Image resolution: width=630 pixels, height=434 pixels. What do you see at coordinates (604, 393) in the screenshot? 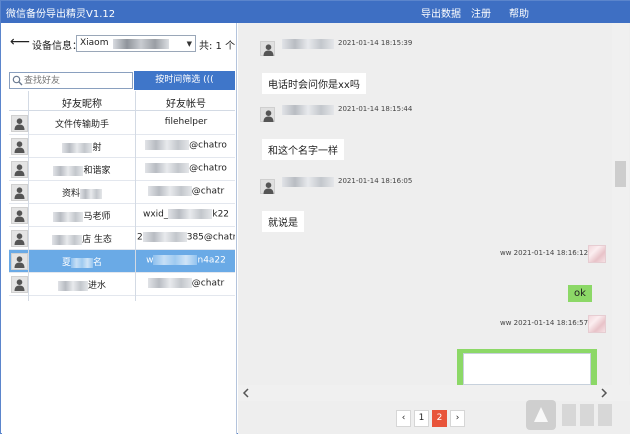
I see `scroll-right-icon` at bounding box center [604, 393].